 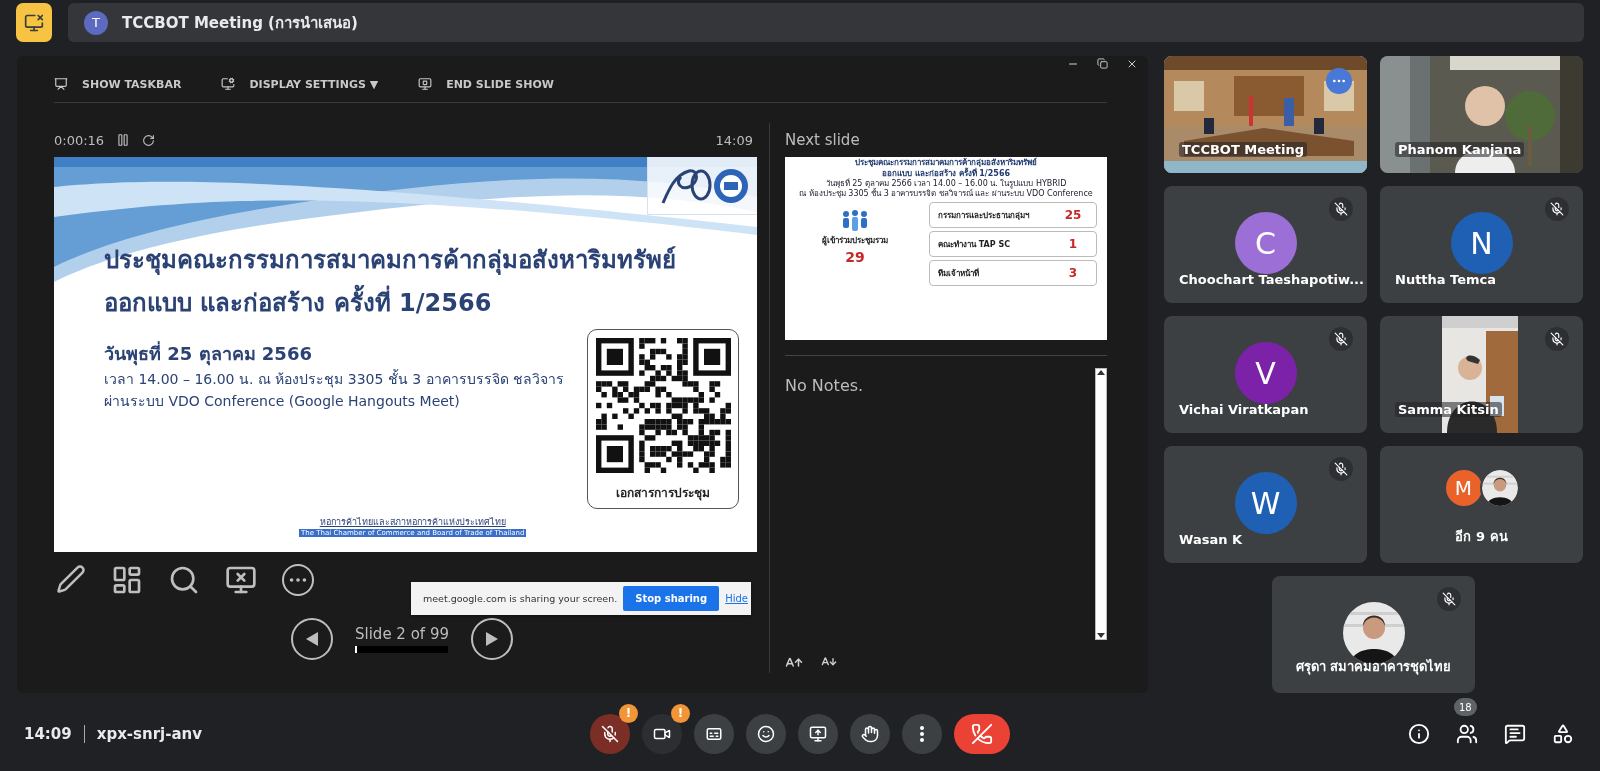 What do you see at coordinates (1265, 114) in the screenshot?
I see `participant-tile: TCCBOT Meeting` at bounding box center [1265, 114].